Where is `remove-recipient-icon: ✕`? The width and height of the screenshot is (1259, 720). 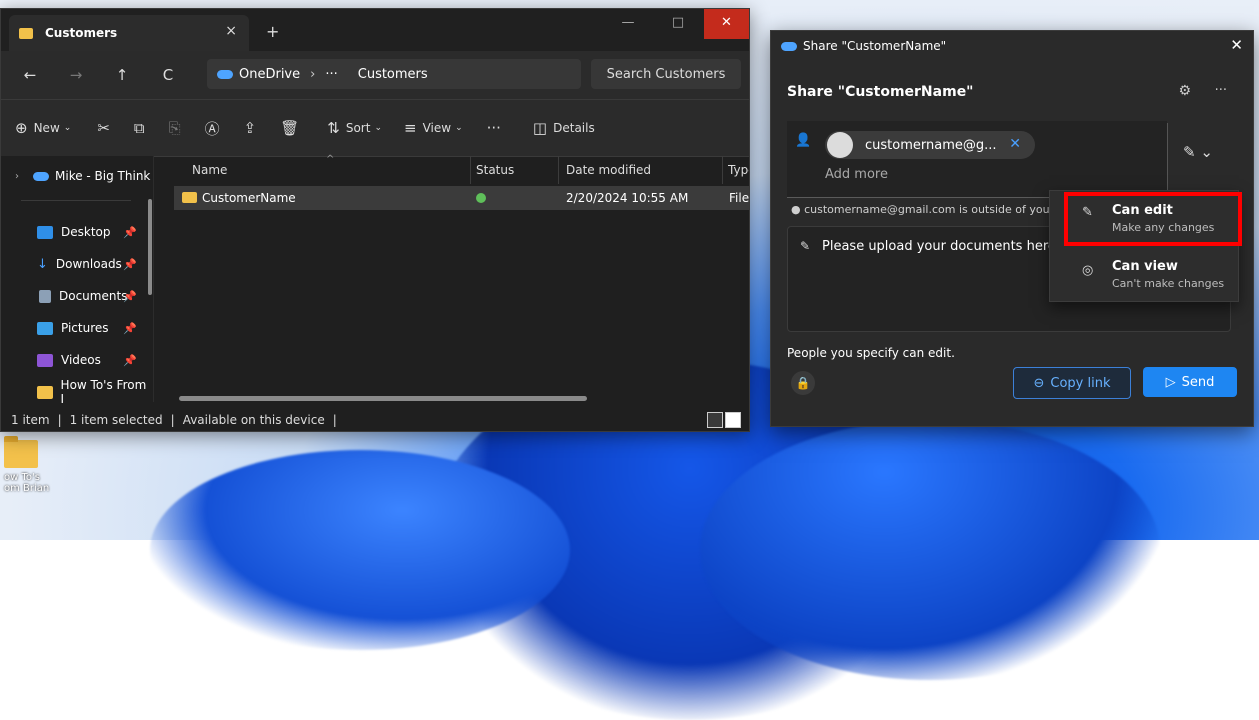 remove-recipient-icon: ✕ is located at coordinates (1015, 144).